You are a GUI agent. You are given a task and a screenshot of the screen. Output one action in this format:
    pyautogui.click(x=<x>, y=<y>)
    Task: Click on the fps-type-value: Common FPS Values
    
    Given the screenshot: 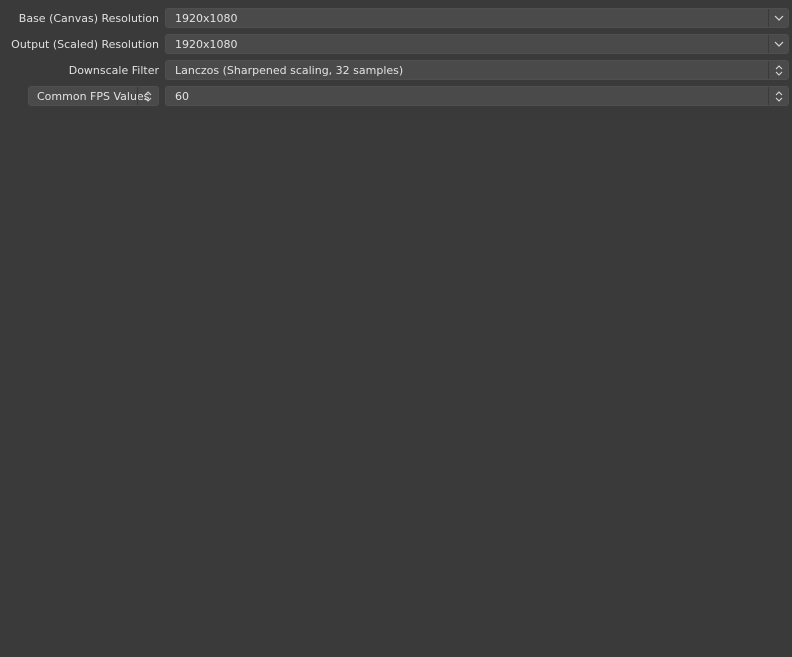 What is the action you would take?
    pyautogui.click(x=93, y=97)
    